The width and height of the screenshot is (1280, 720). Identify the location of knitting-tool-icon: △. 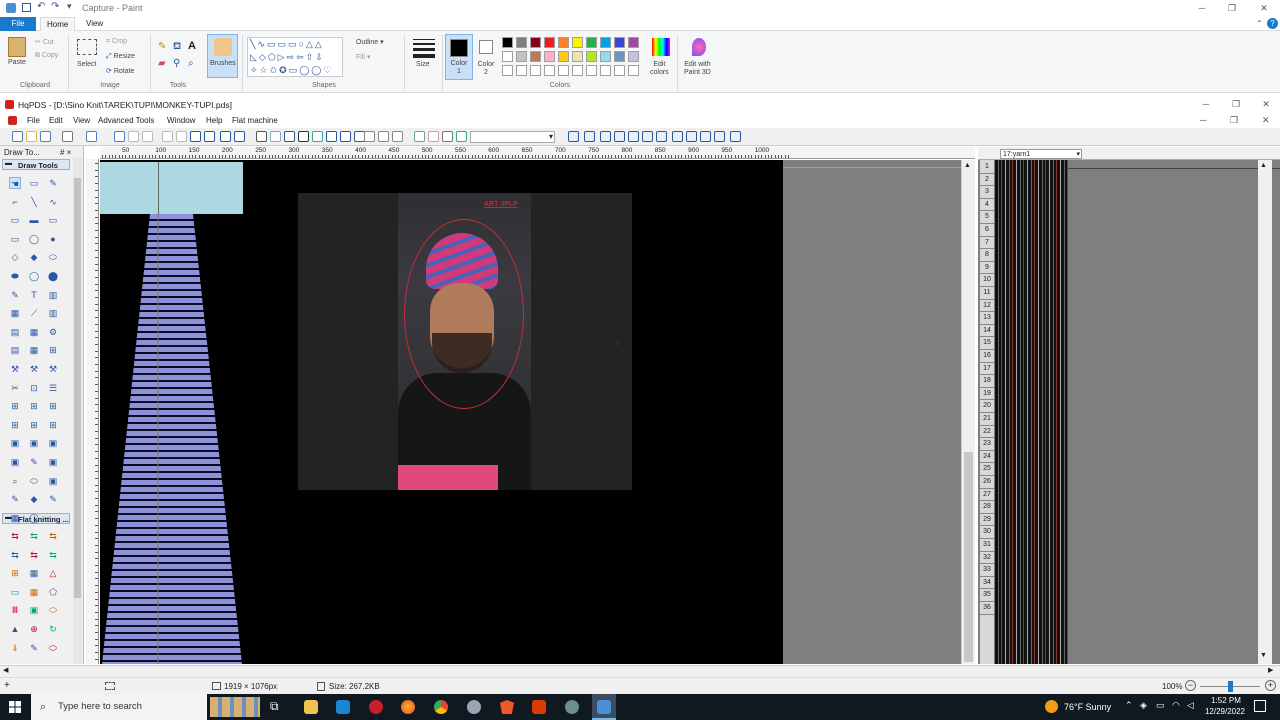
(53, 573).